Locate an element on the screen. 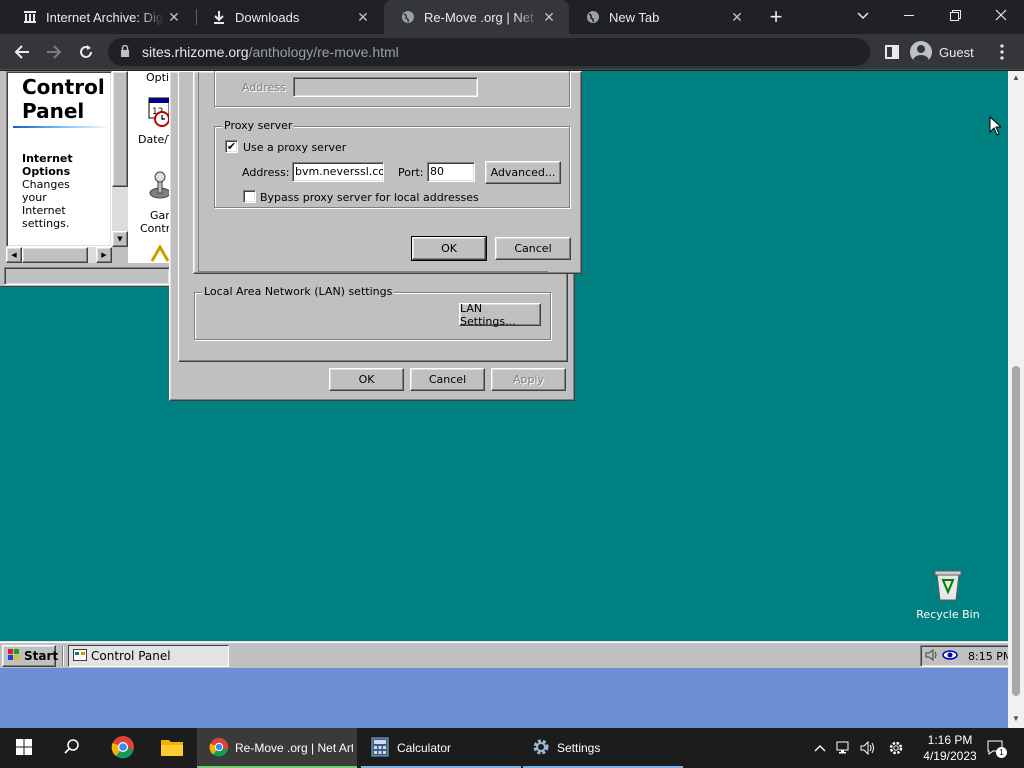 The image size is (1024, 768). lock-icon is located at coordinates (127, 52).